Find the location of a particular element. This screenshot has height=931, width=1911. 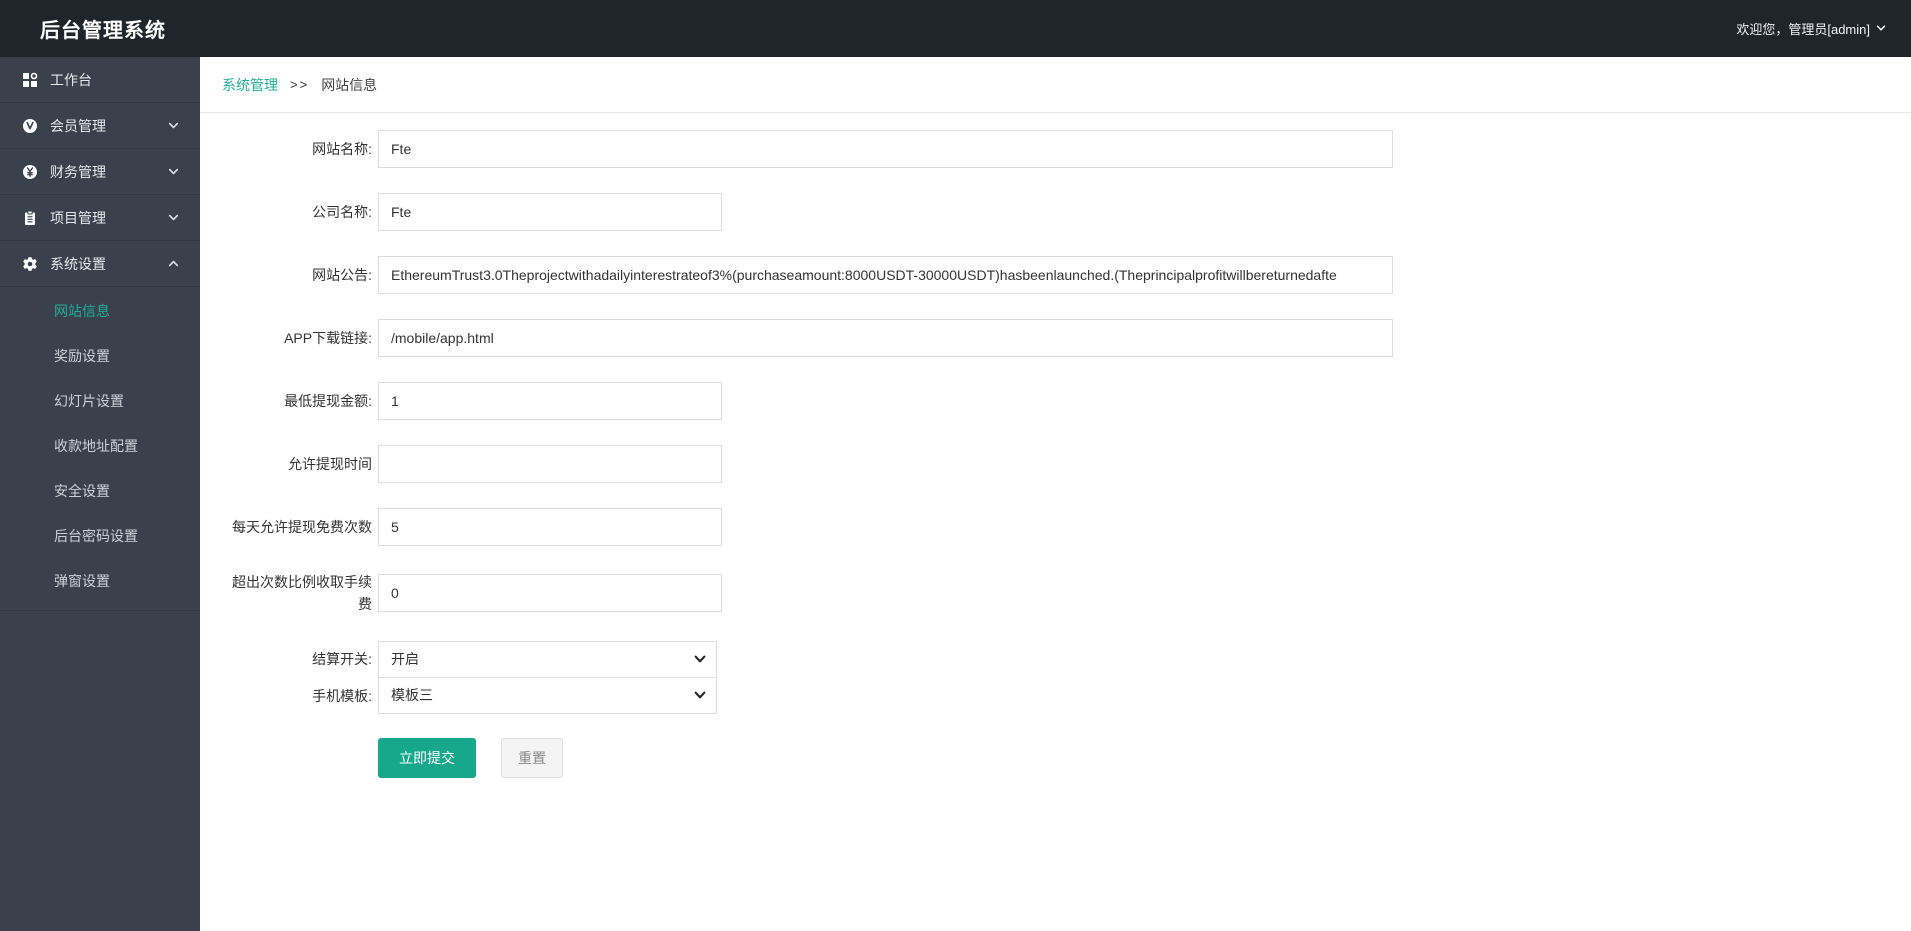

min-withdraw-amount-input is located at coordinates (550, 401).